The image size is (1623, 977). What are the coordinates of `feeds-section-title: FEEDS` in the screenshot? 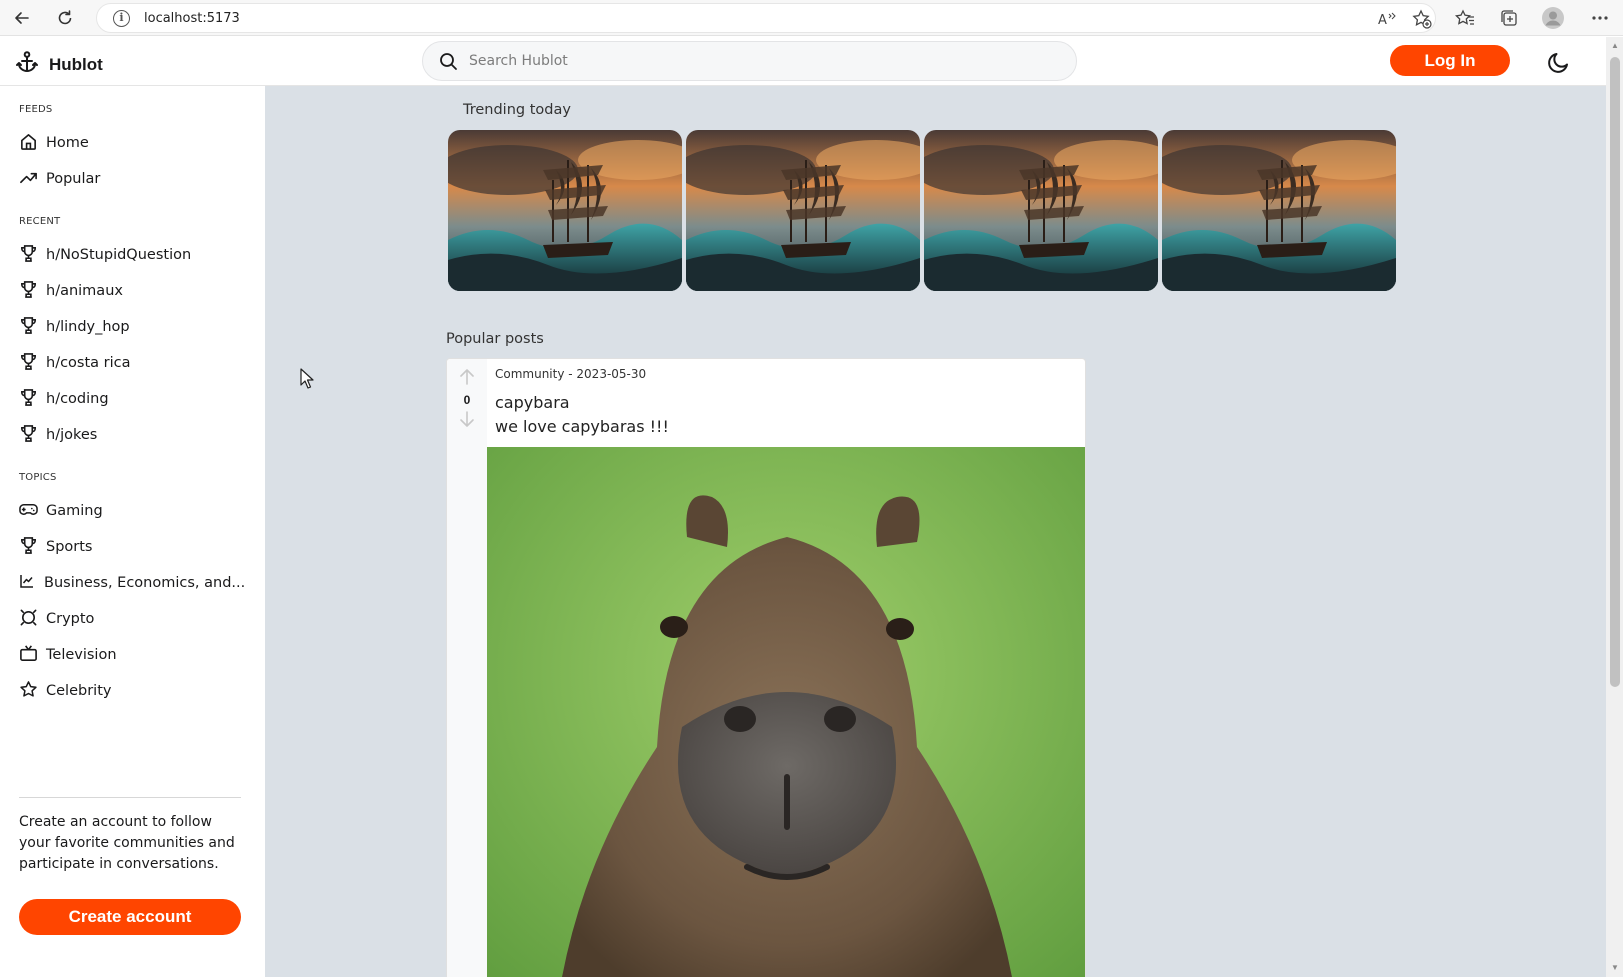 It's located at (36, 109).